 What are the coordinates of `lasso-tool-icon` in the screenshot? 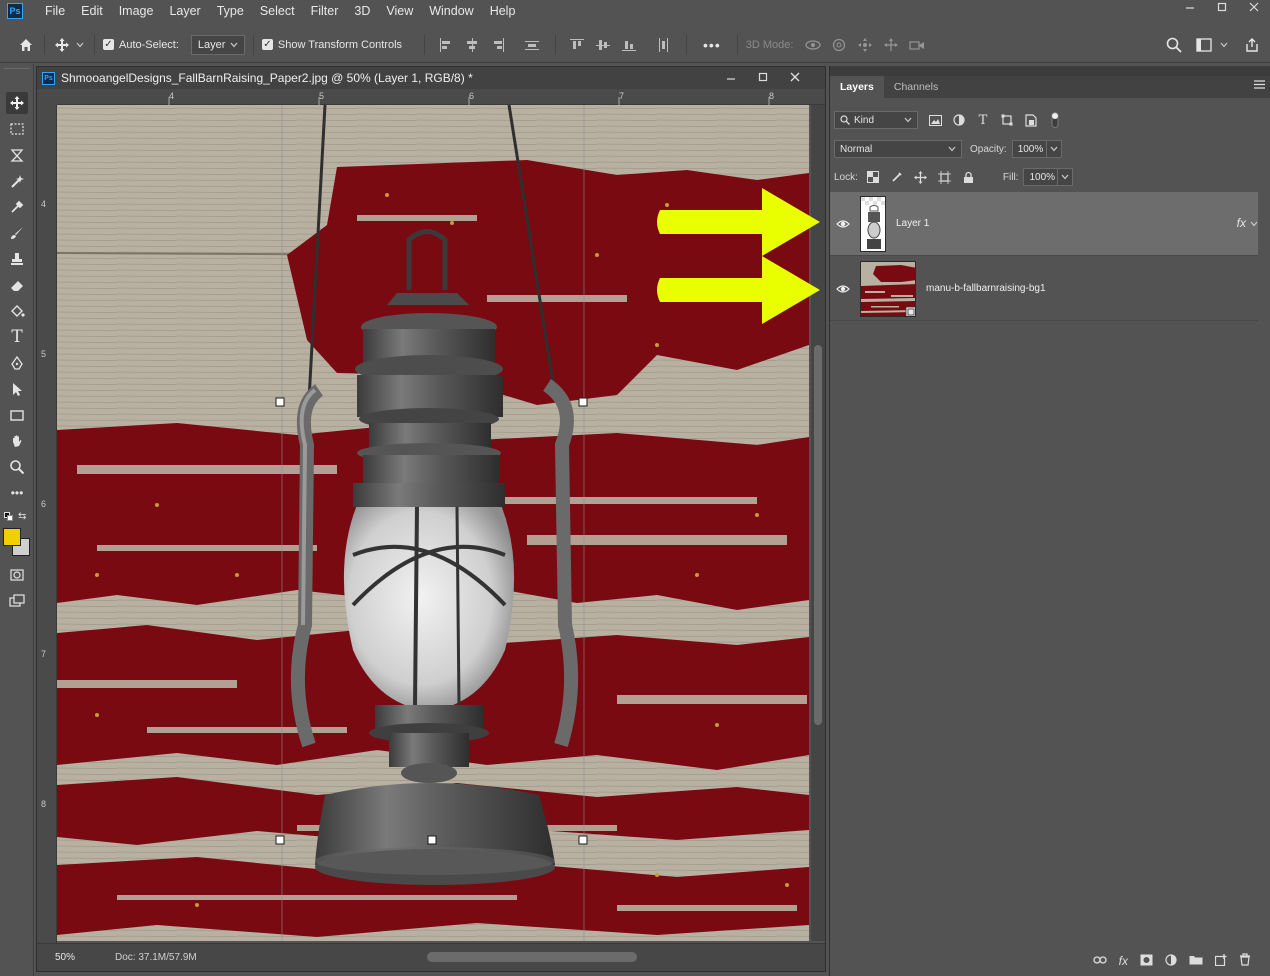 It's located at (17, 155).